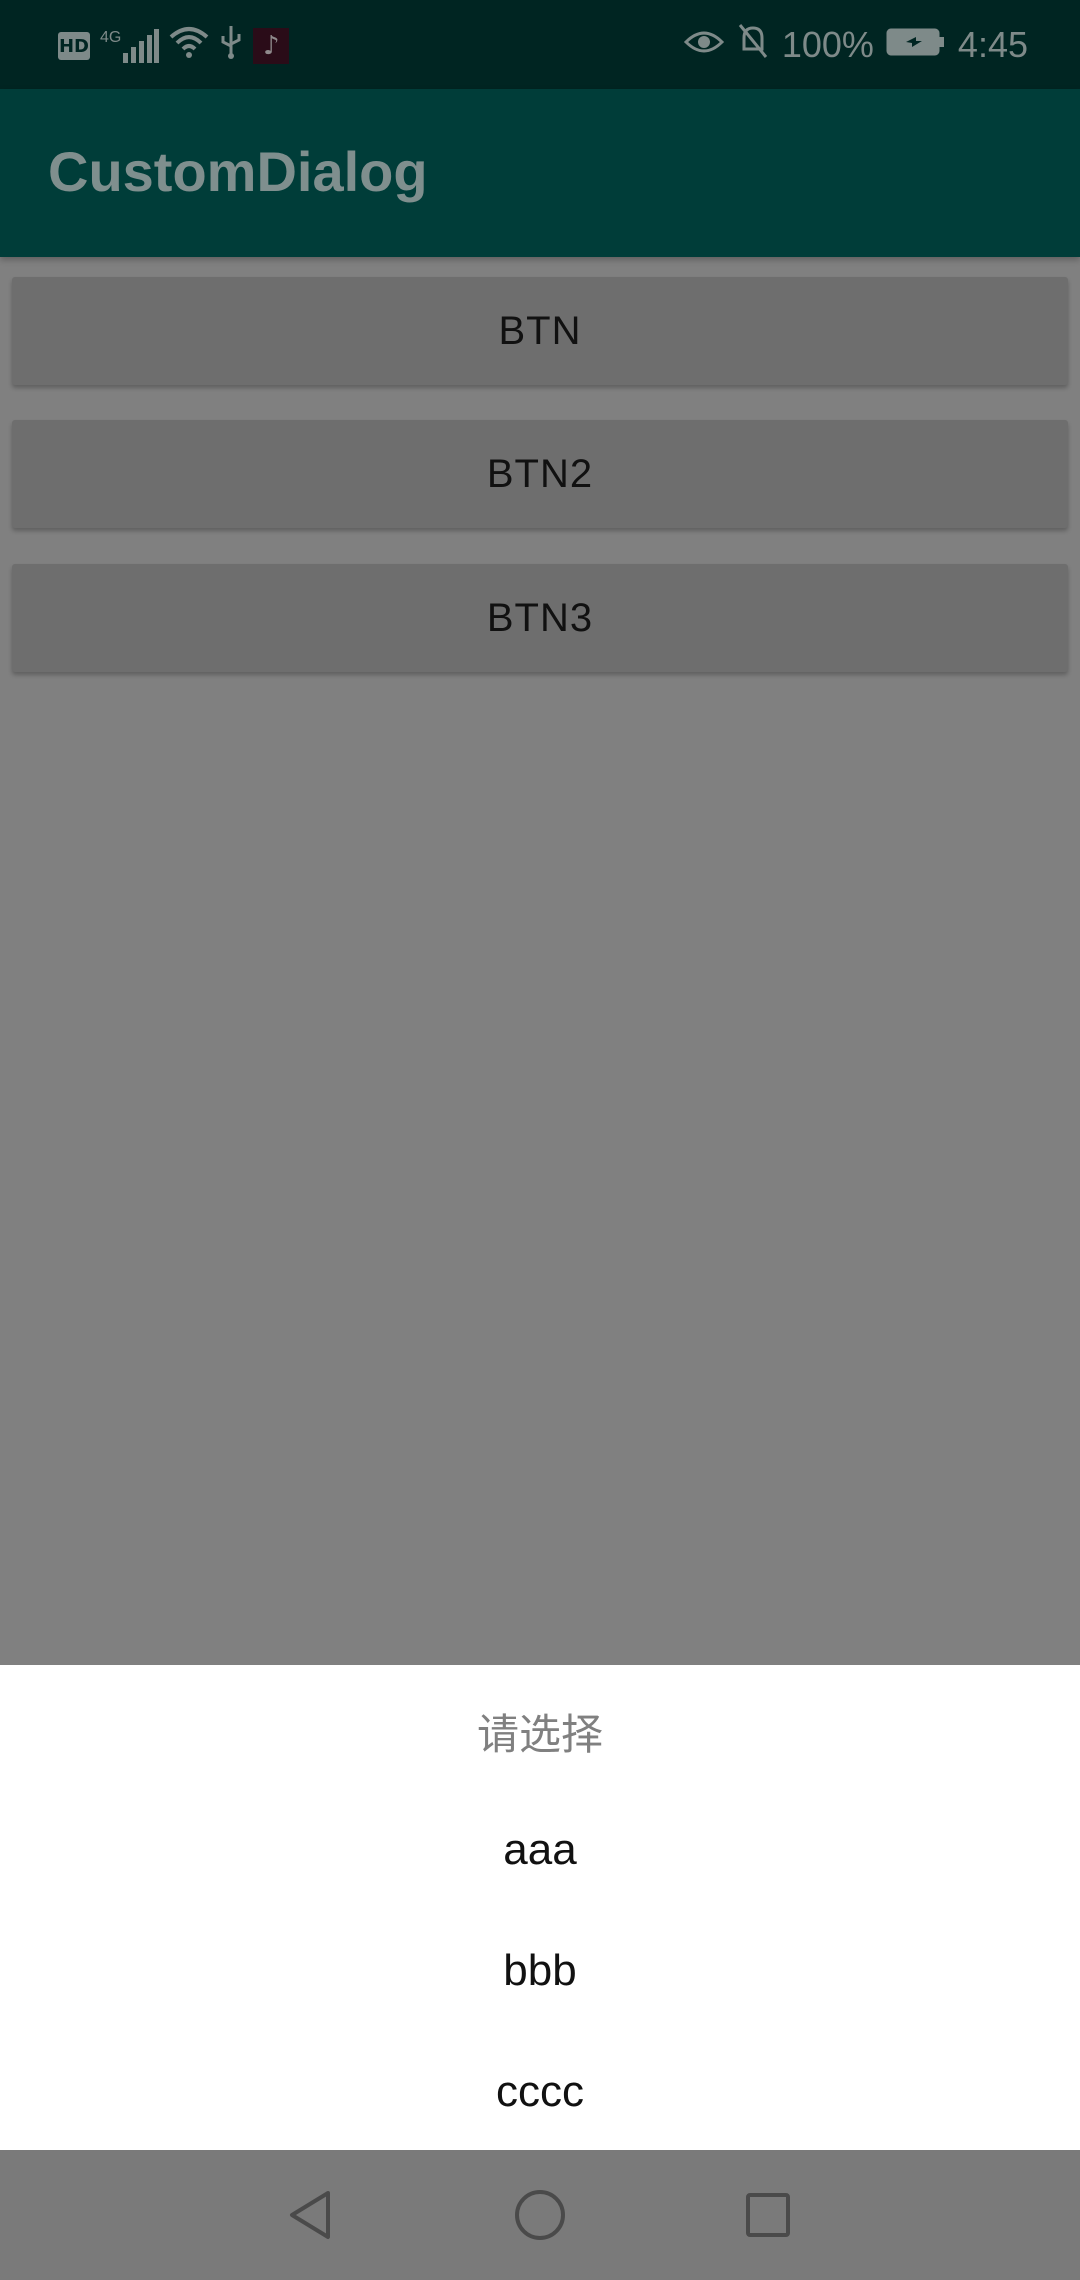 Image resolution: width=1080 pixels, height=2280 pixels. I want to click on wifi-icon, so click(189, 46).